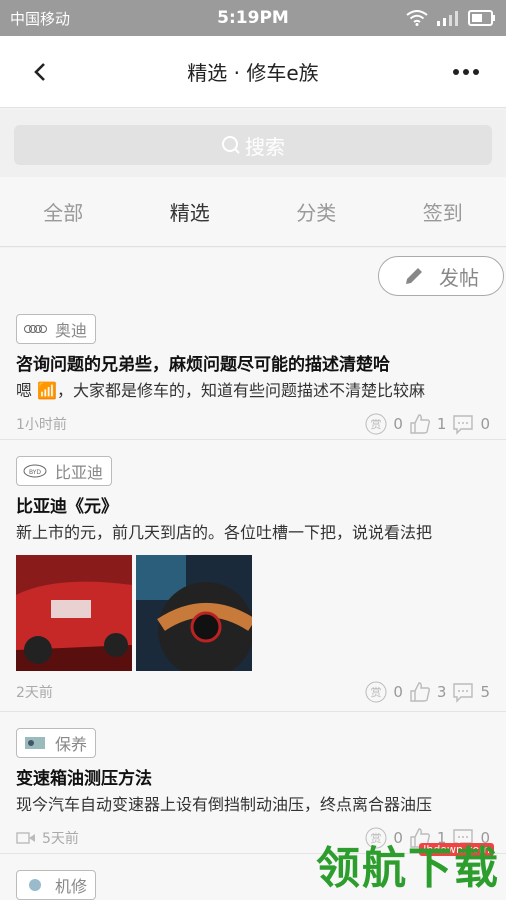  Describe the element at coordinates (231, 145) in the screenshot. I see `search-icon` at that location.